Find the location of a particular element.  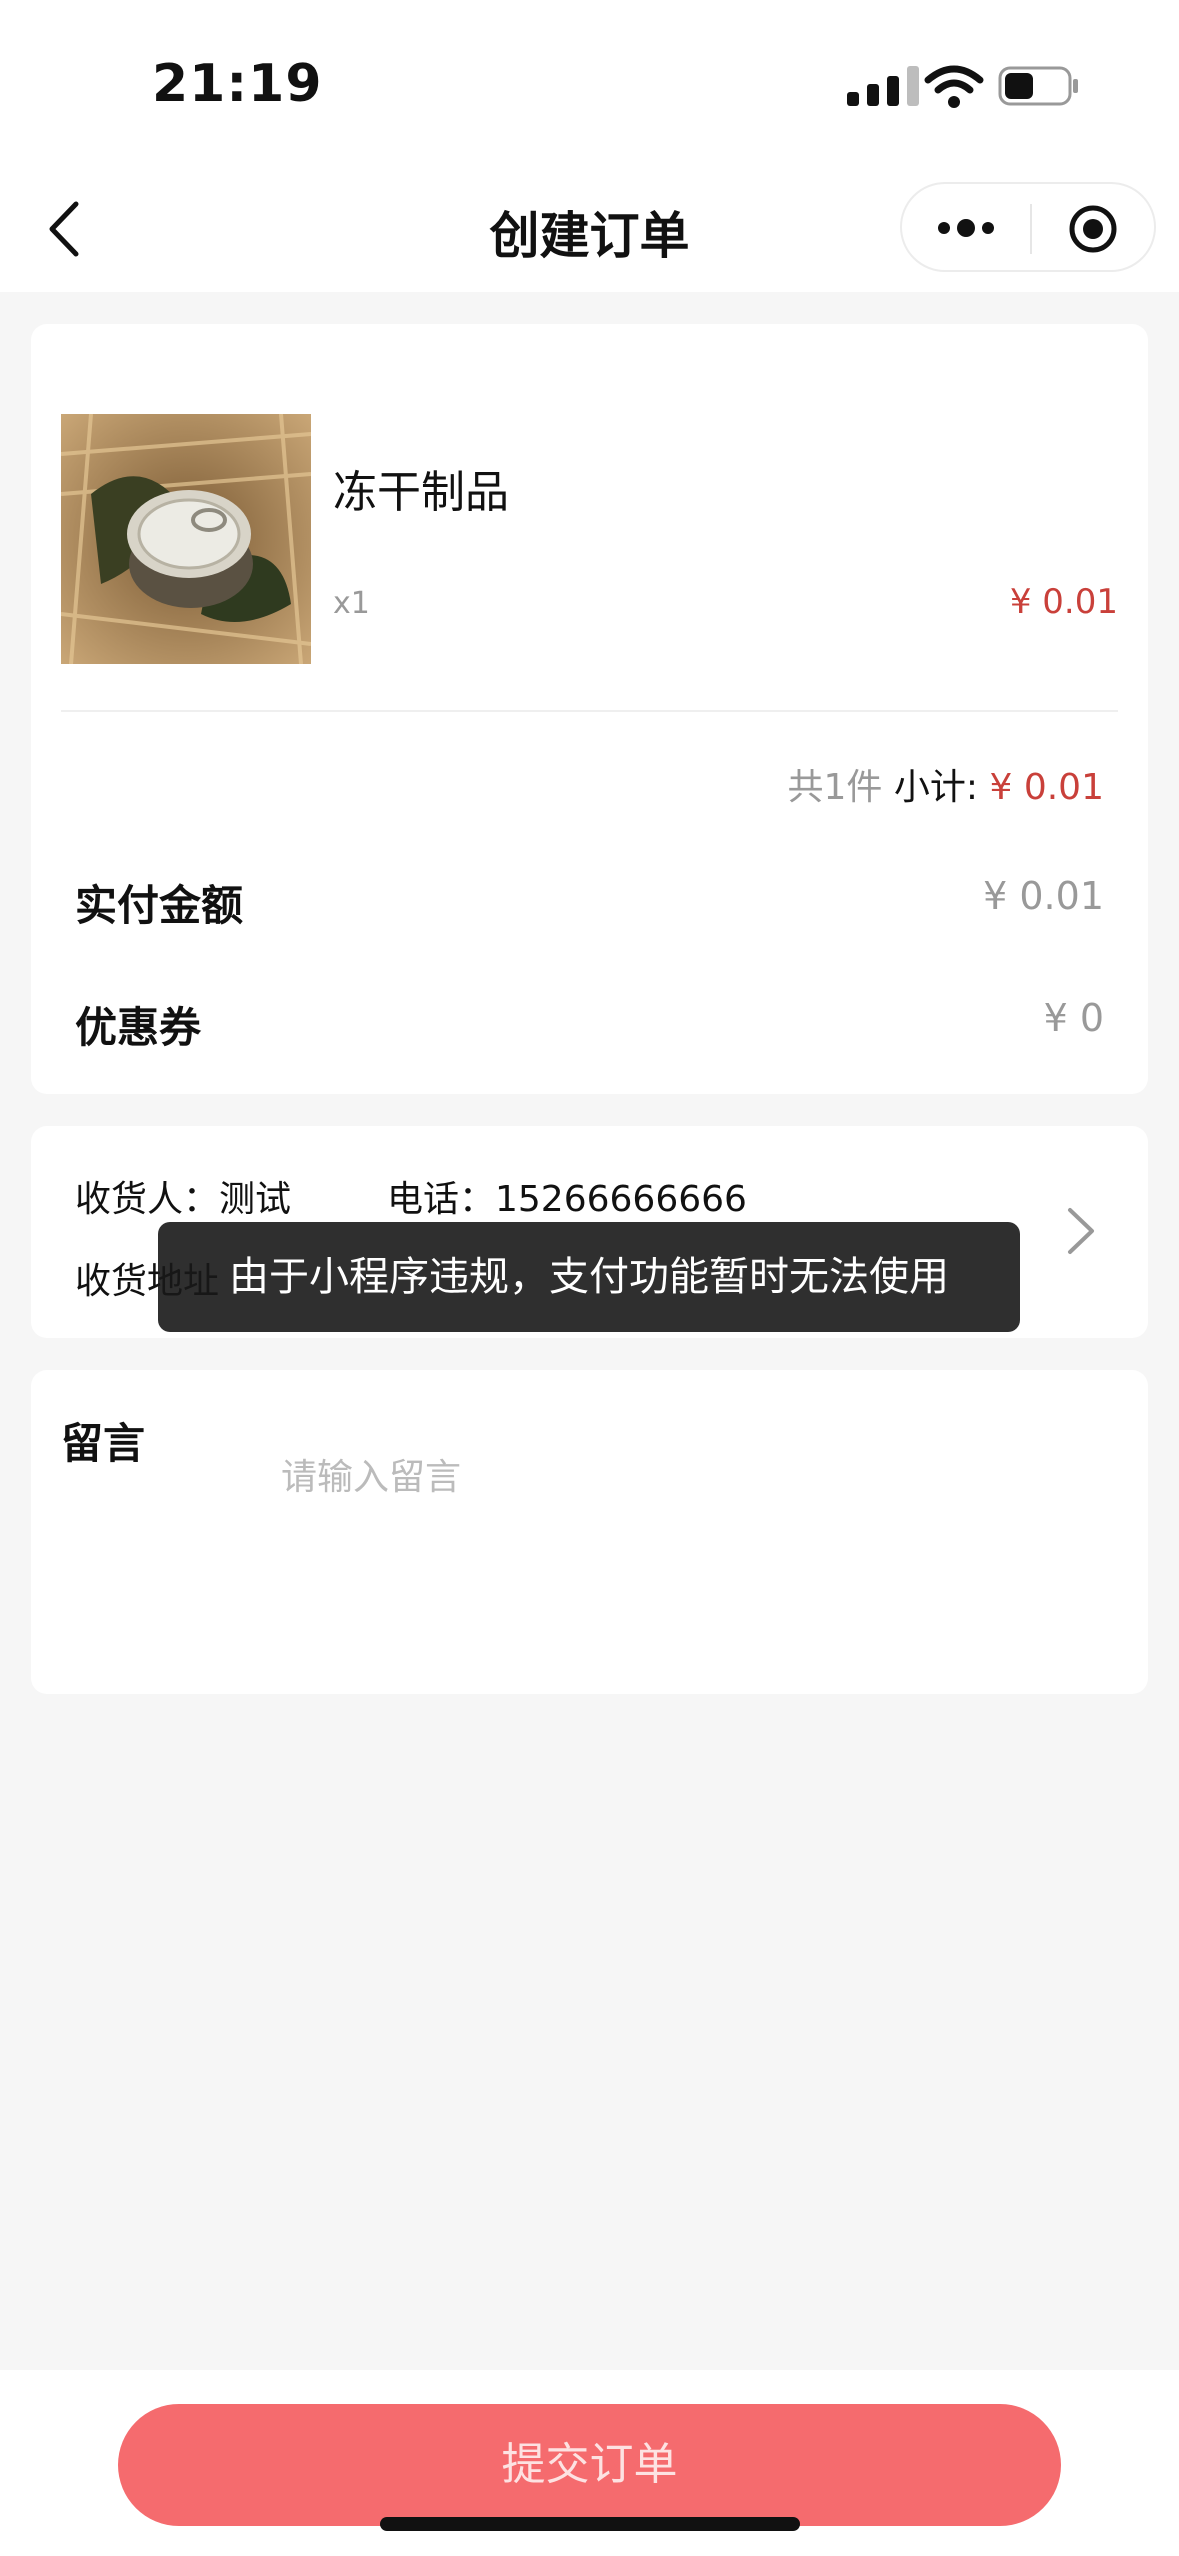

paid-amount-label: 实付金额 is located at coordinates (159, 905).